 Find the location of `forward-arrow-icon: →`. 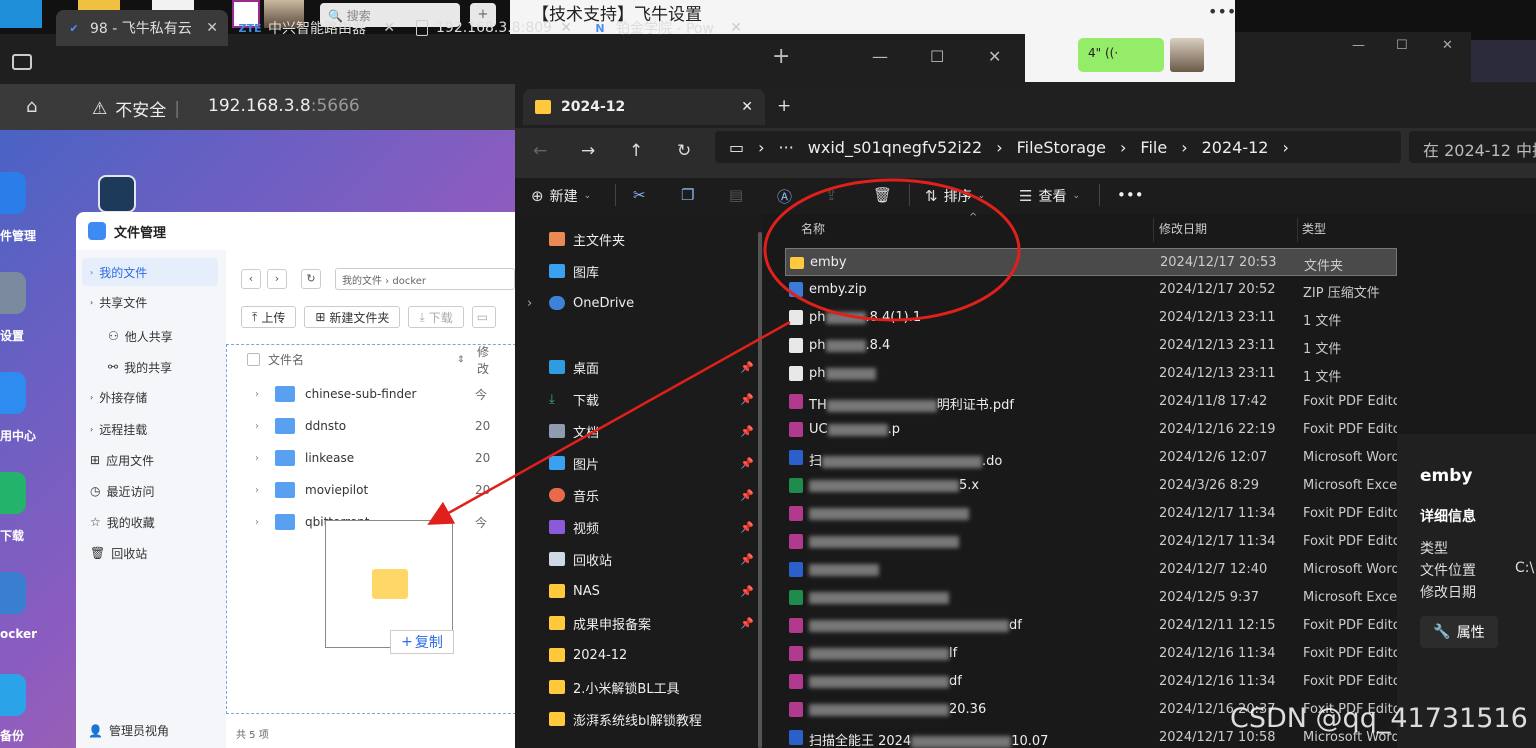

forward-arrow-icon: → is located at coordinates (588, 151).